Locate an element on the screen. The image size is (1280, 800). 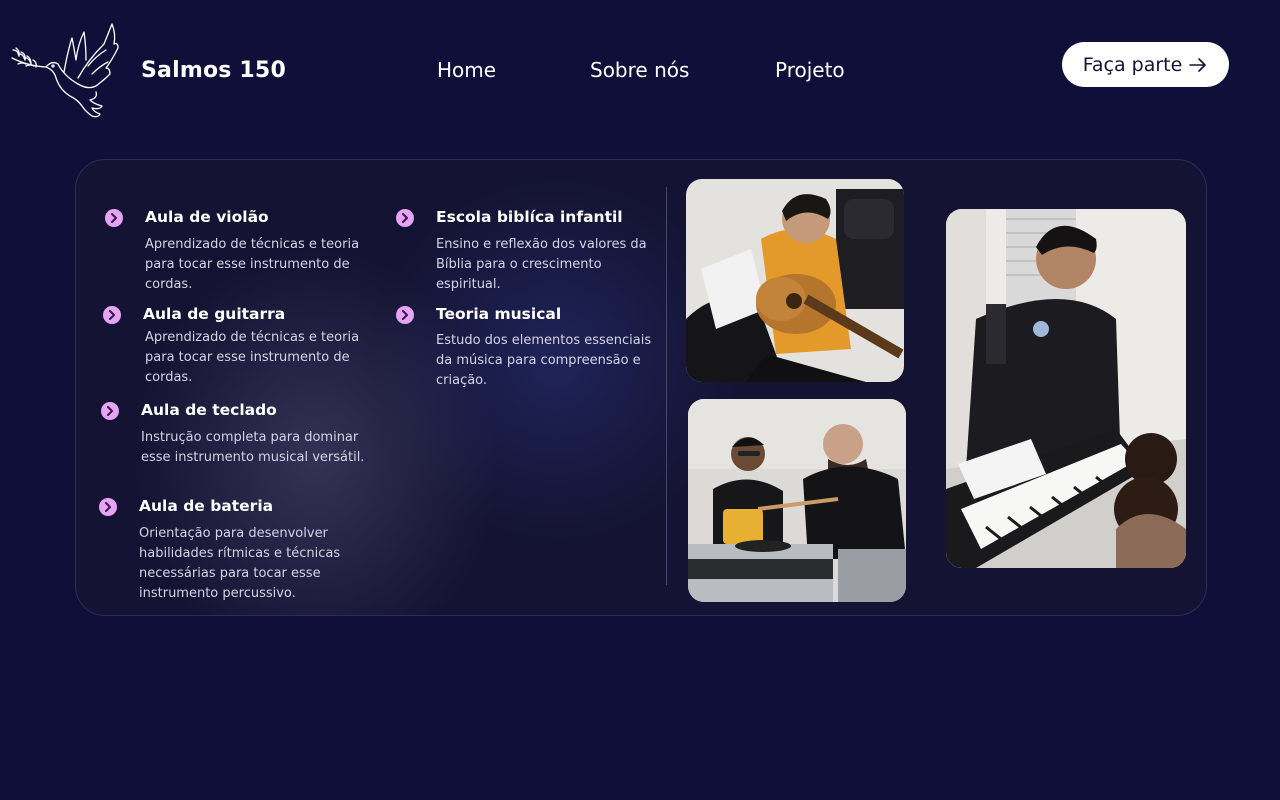
join-button: Faça parte is located at coordinates (1145, 64).